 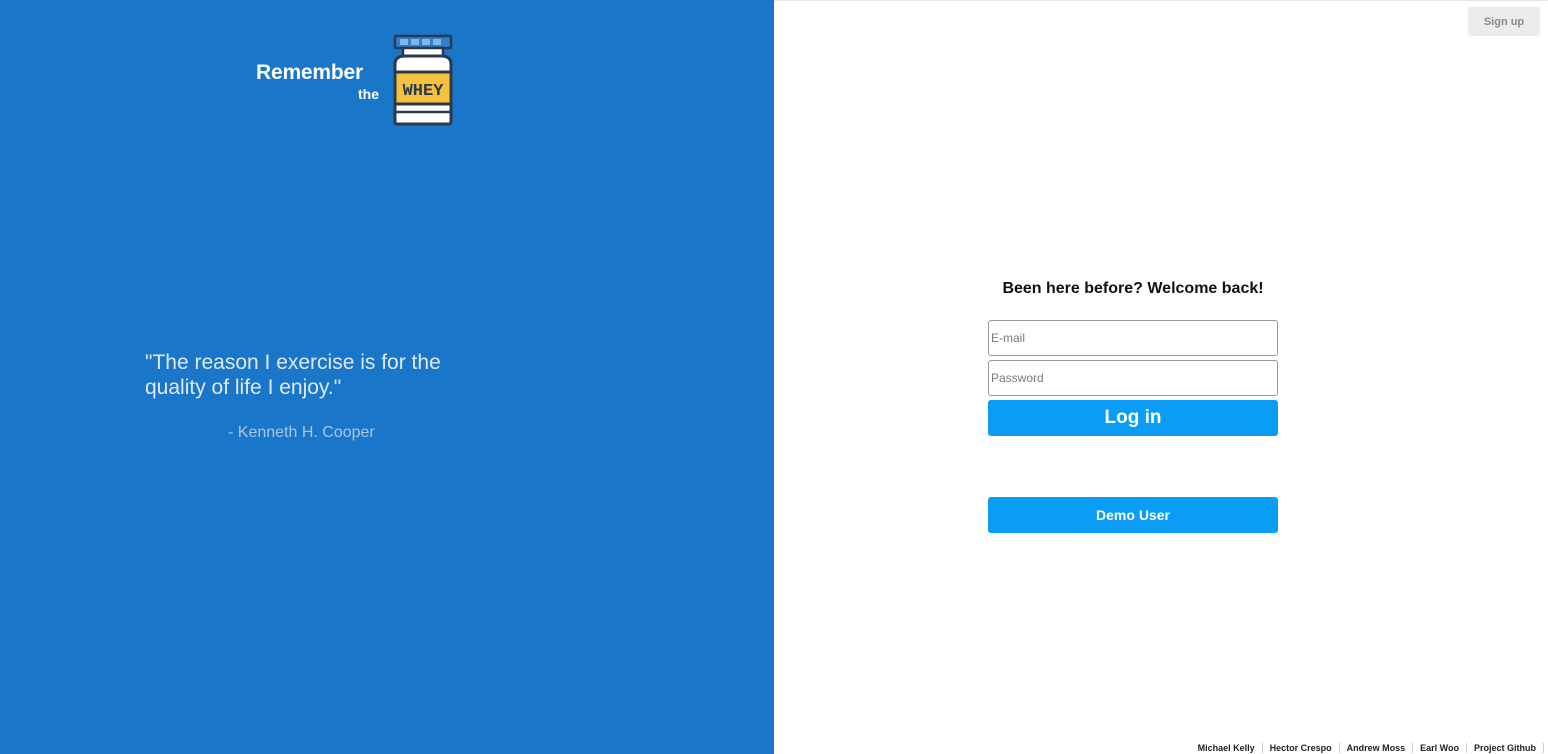 I want to click on quote-author: - Kenneth H. Cooper, so click(x=301, y=432).